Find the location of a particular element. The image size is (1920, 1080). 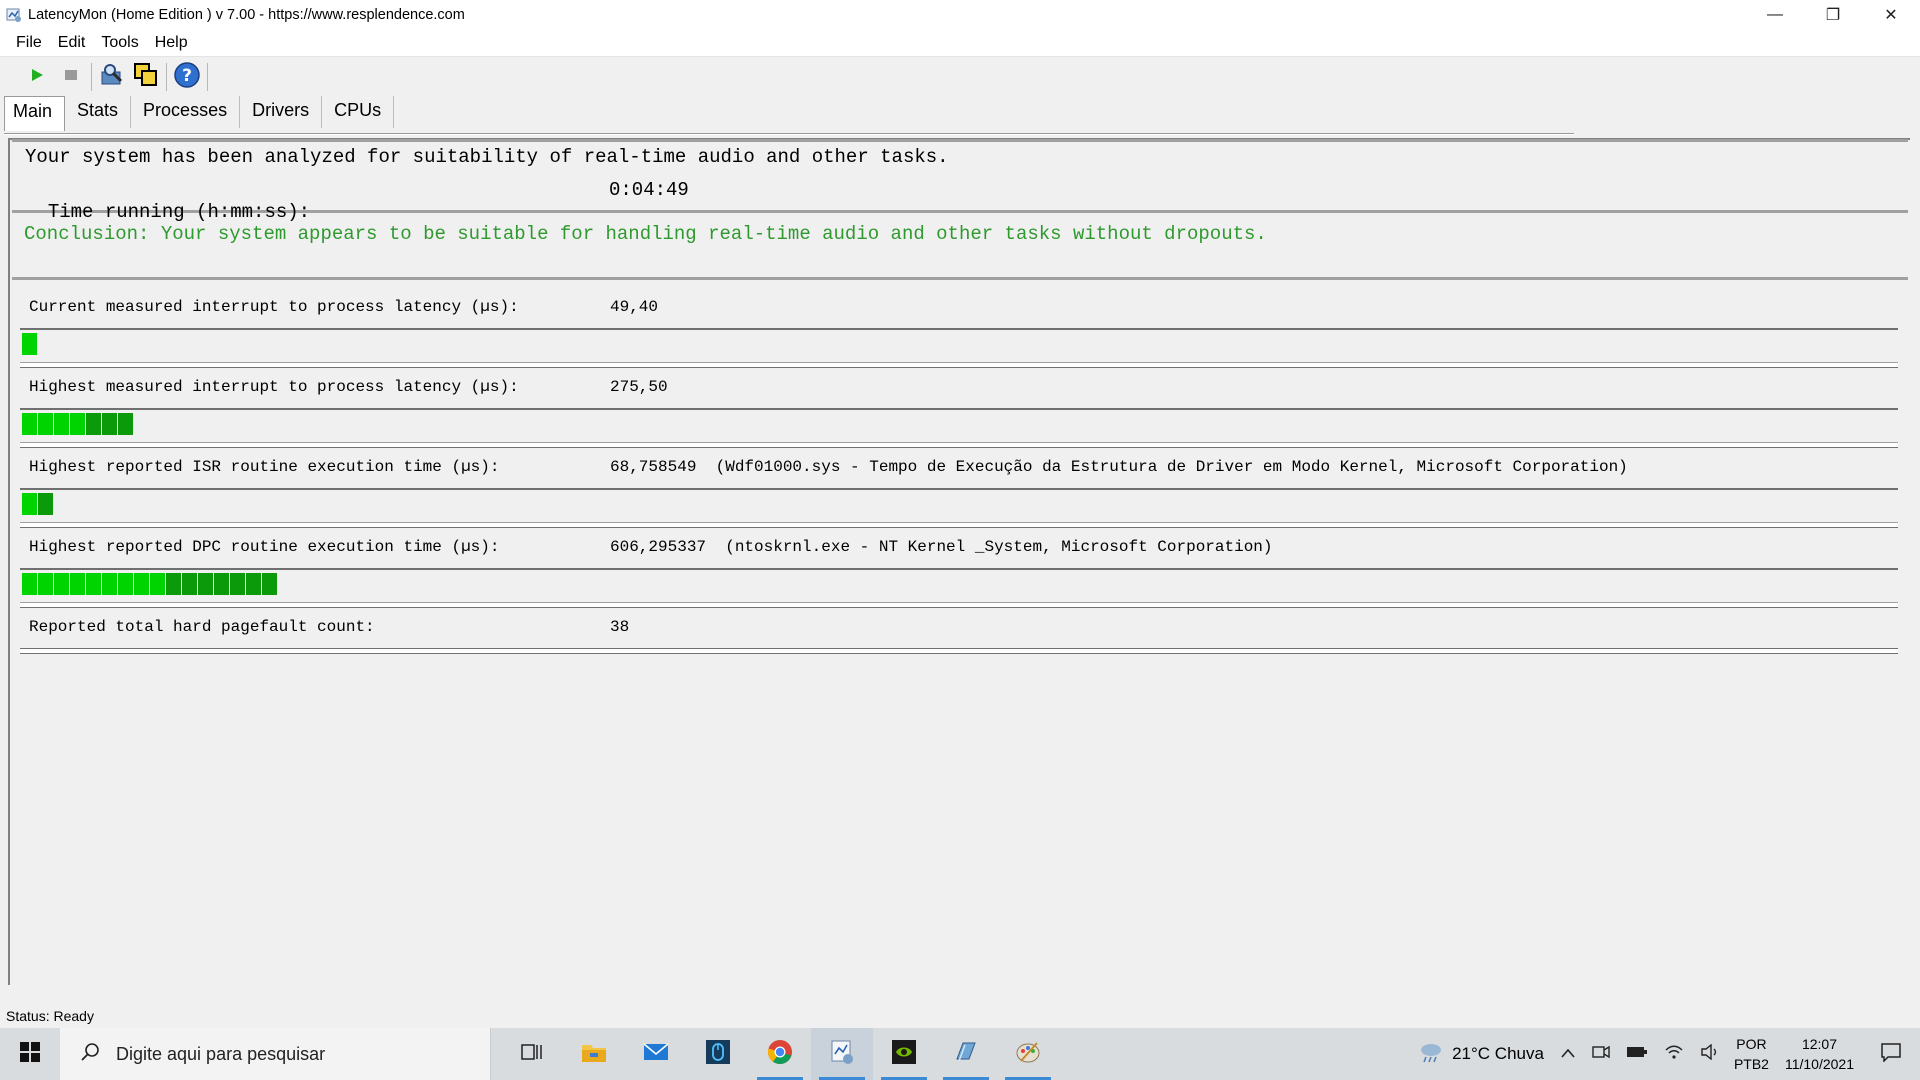

menu-edit: Edit is located at coordinates (72, 43).